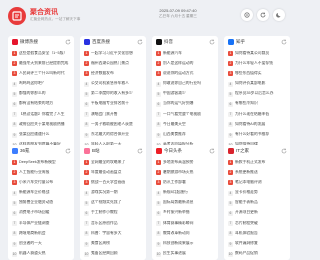 The height and width of the screenshot is (260, 320). Describe the element at coordinates (45, 233) in the screenshot. I see `item-title: 跨境电商新机会` at that location.